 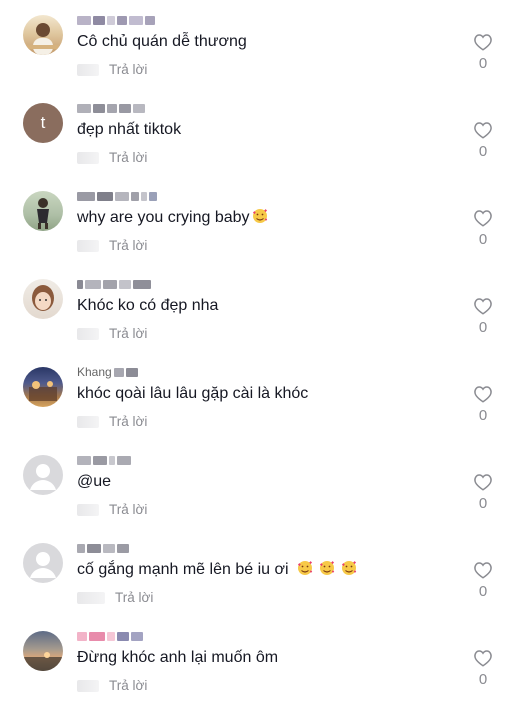 What do you see at coordinates (253, 147) in the screenshot?
I see `comment-item: t đẹp nhất tiktok Trả lời 0` at bounding box center [253, 147].